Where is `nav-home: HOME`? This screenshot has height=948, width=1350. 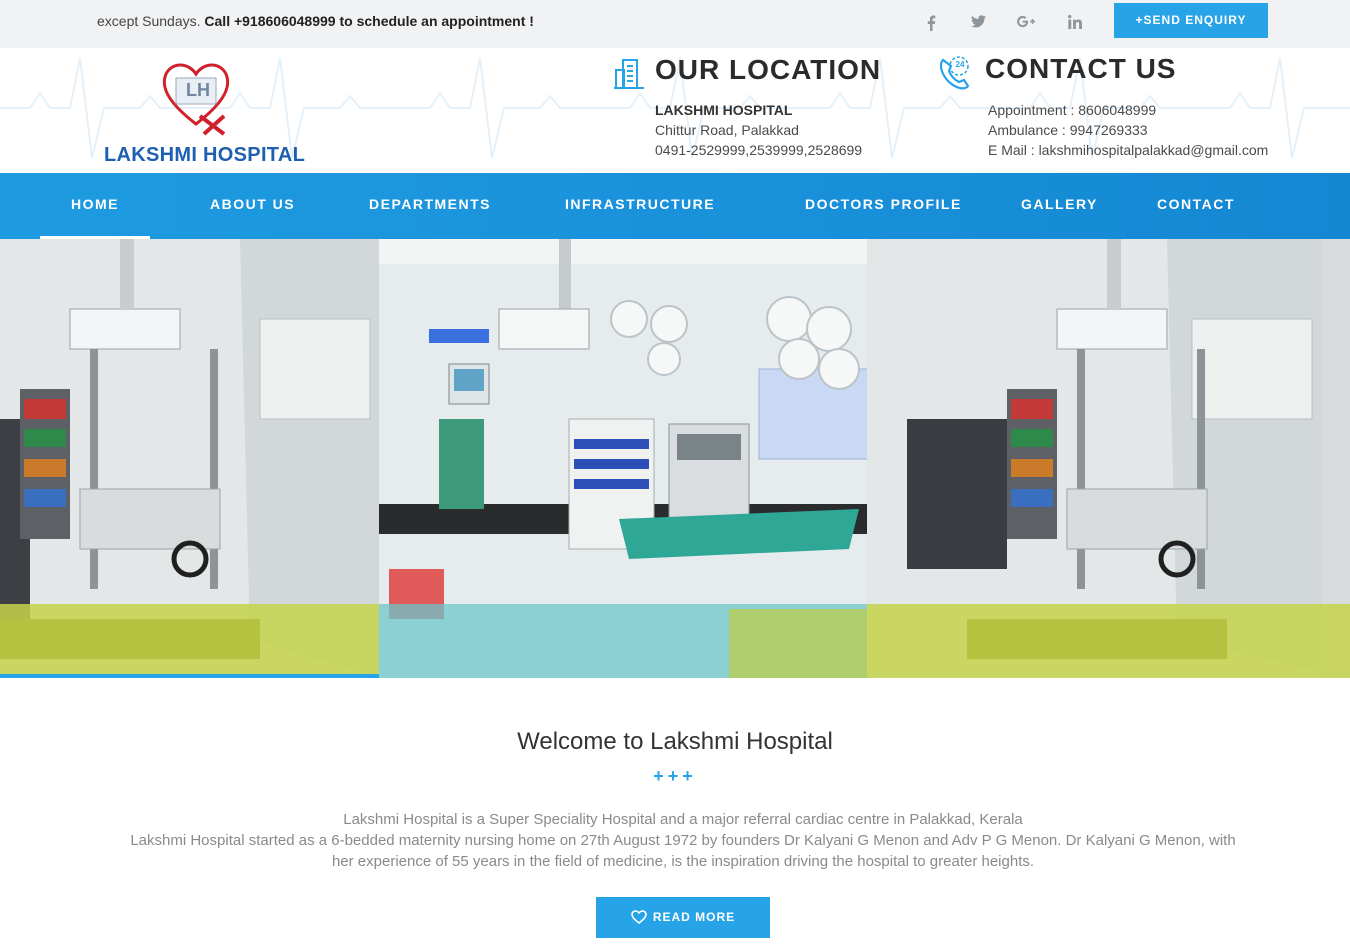
nav-home: HOME is located at coordinates (95, 206).